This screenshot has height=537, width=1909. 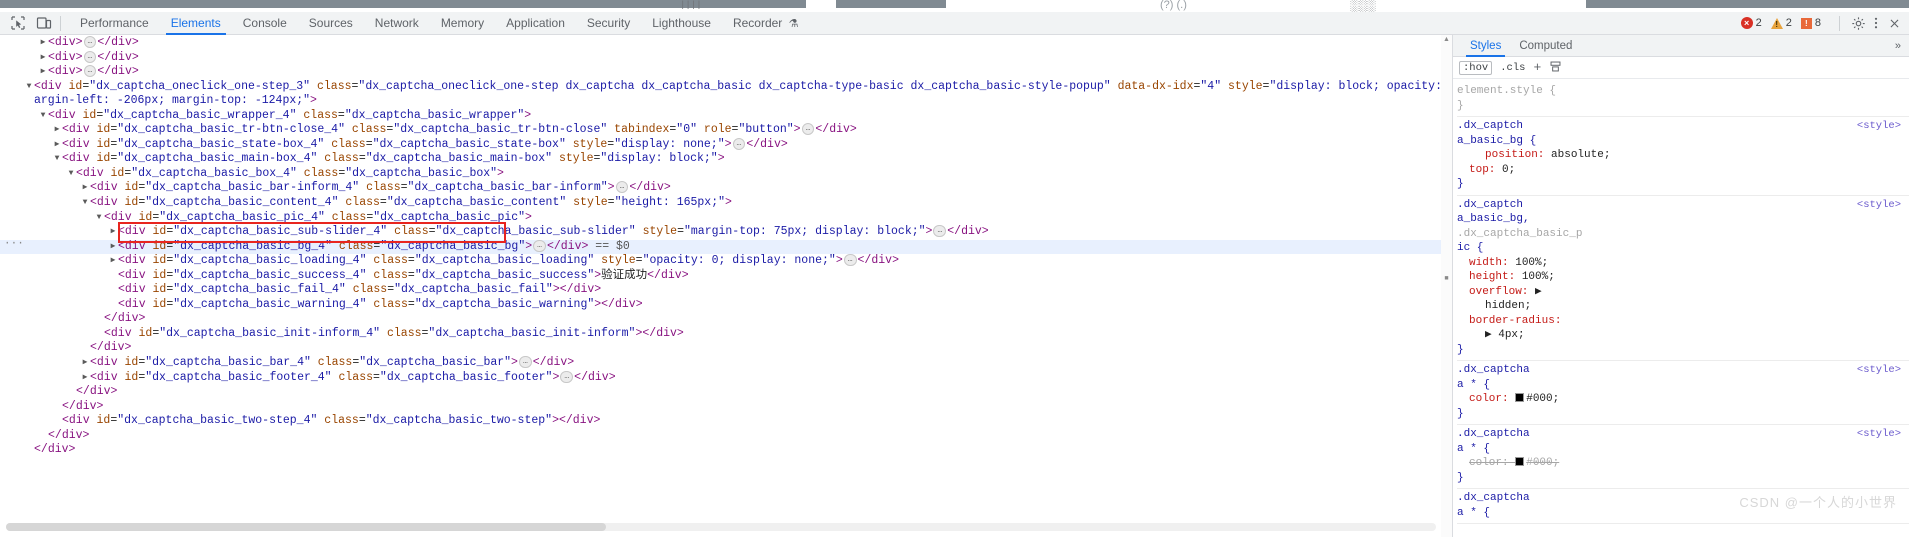 What do you see at coordinates (1894, 23) in the screenshot?
I see `close-icon` at bounding box center [1894, 23].